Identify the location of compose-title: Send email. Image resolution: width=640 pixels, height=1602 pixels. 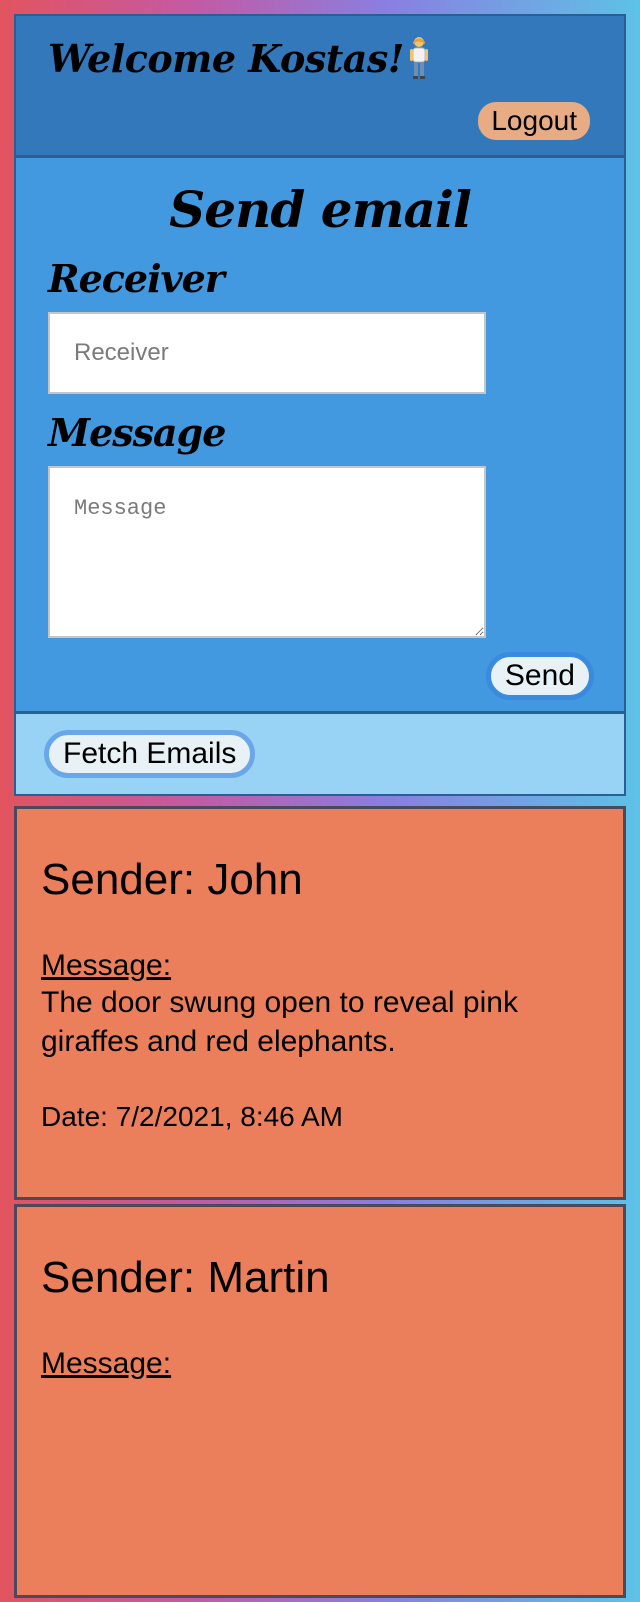
(320, 209).